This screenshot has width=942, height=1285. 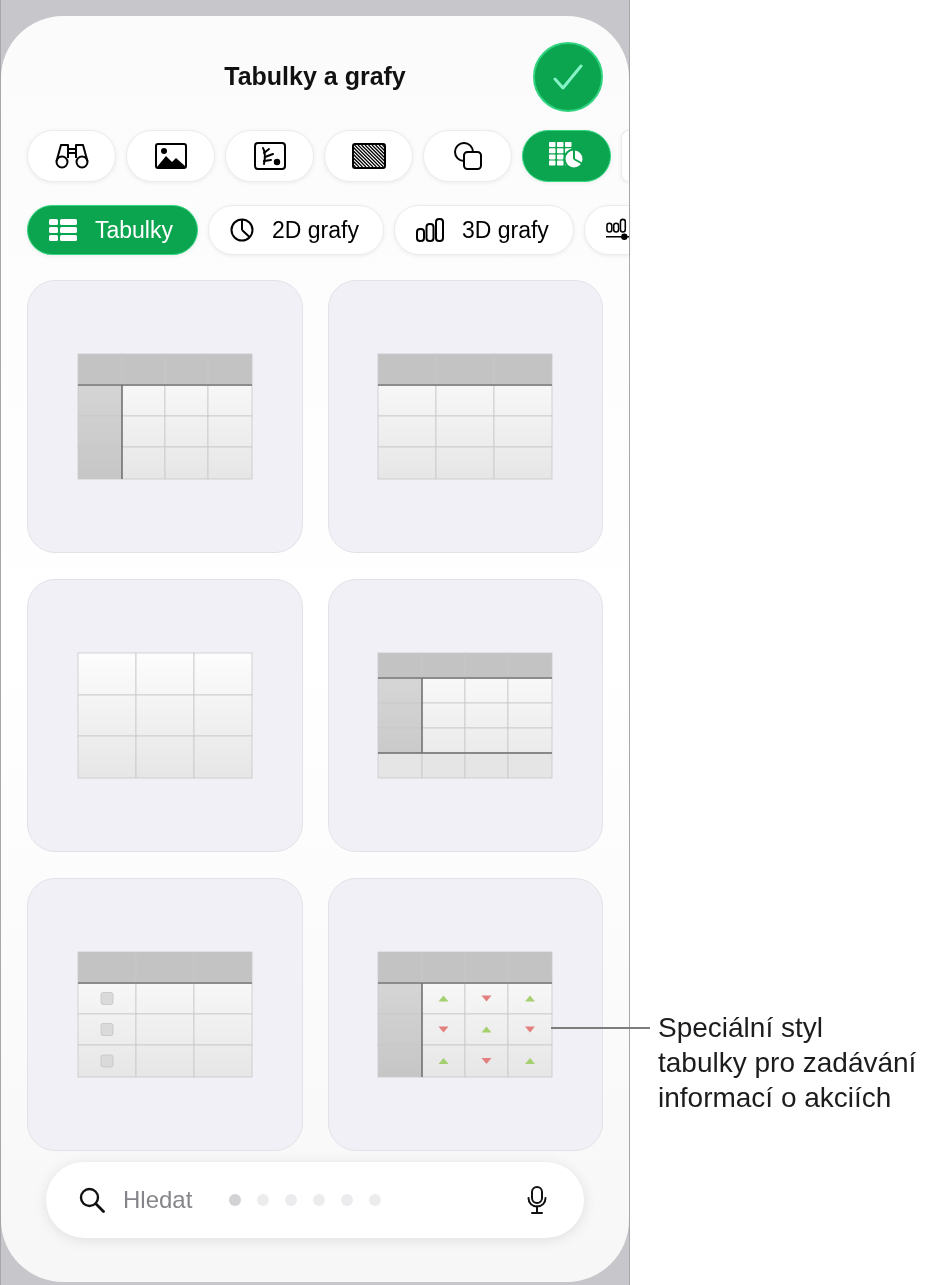 What do you see at coordinates (269, 156) in the screenshot?
I see `framed-leaf-icon` at bounding box center [269, 156].